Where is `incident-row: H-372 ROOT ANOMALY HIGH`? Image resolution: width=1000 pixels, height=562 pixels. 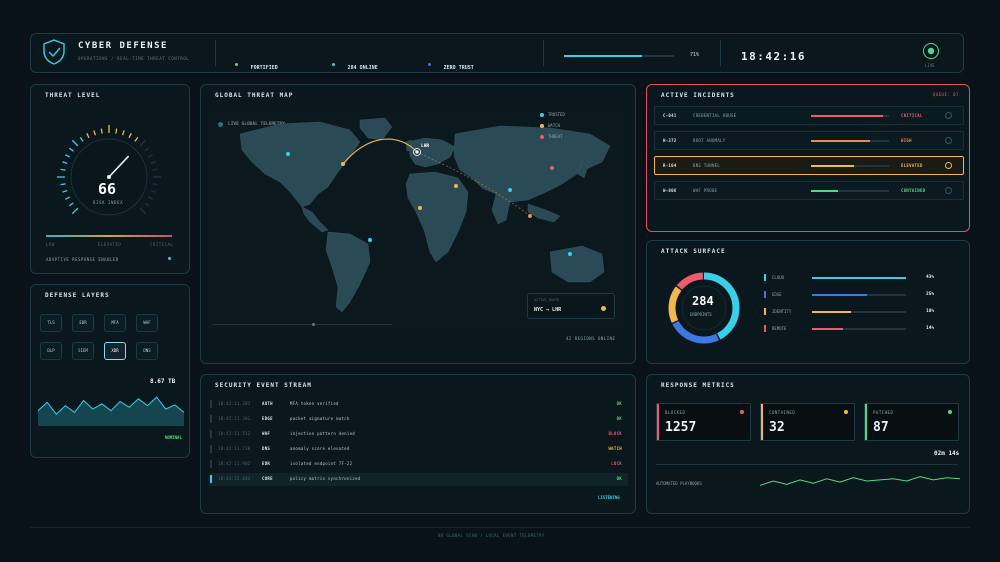
incident-row: H-372 ROOT ANOMALY HIGH is located at coordinates (809, 140).